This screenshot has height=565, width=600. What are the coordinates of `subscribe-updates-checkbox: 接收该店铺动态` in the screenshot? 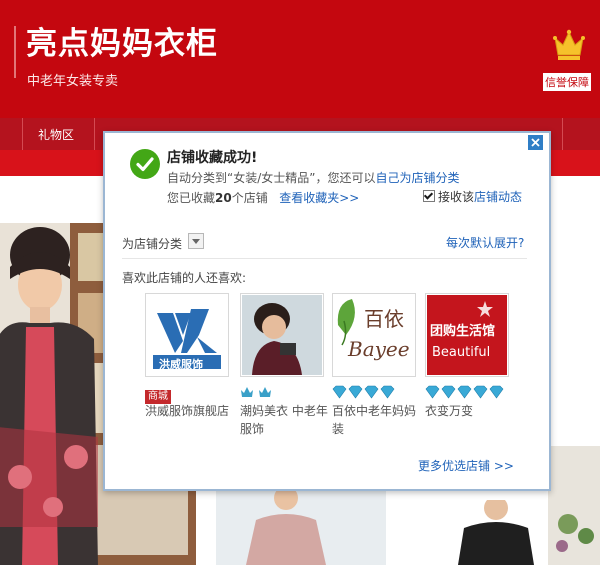 It's located at (472, 196).